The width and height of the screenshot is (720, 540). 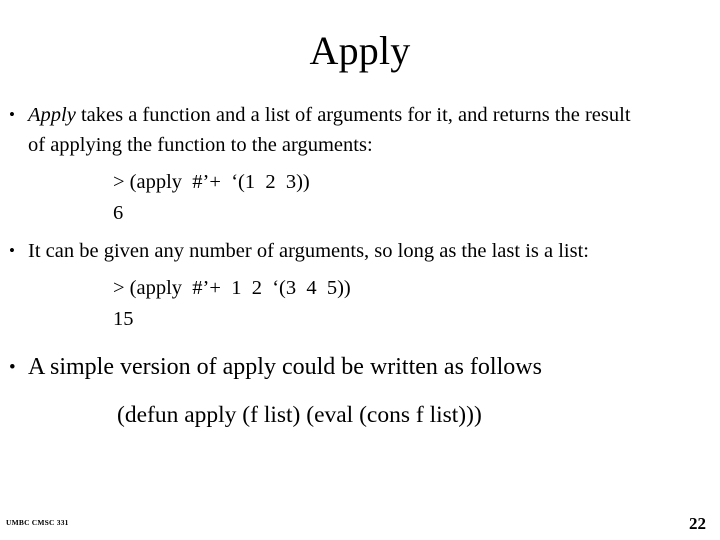 I want to click on repl-result-line-2: 15, so click(x=123, y=319).